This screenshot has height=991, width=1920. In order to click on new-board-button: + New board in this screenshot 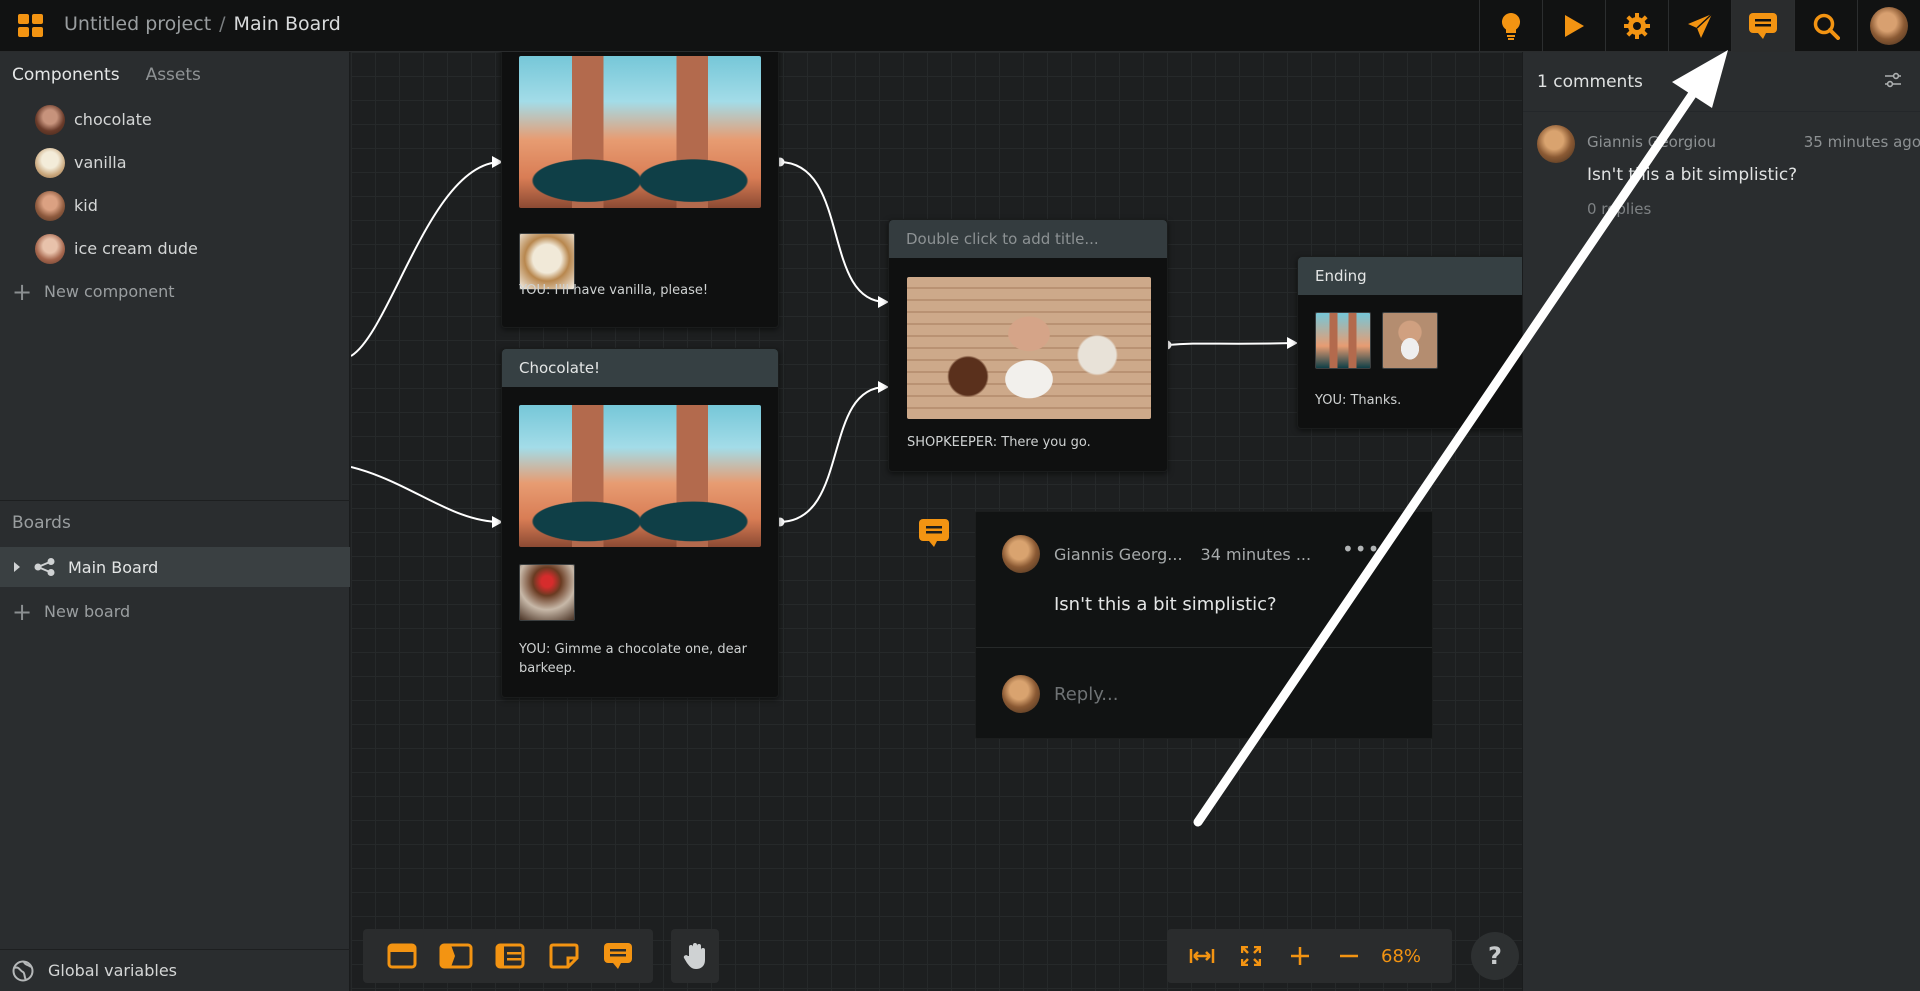, I will do `click(175, 611)`.